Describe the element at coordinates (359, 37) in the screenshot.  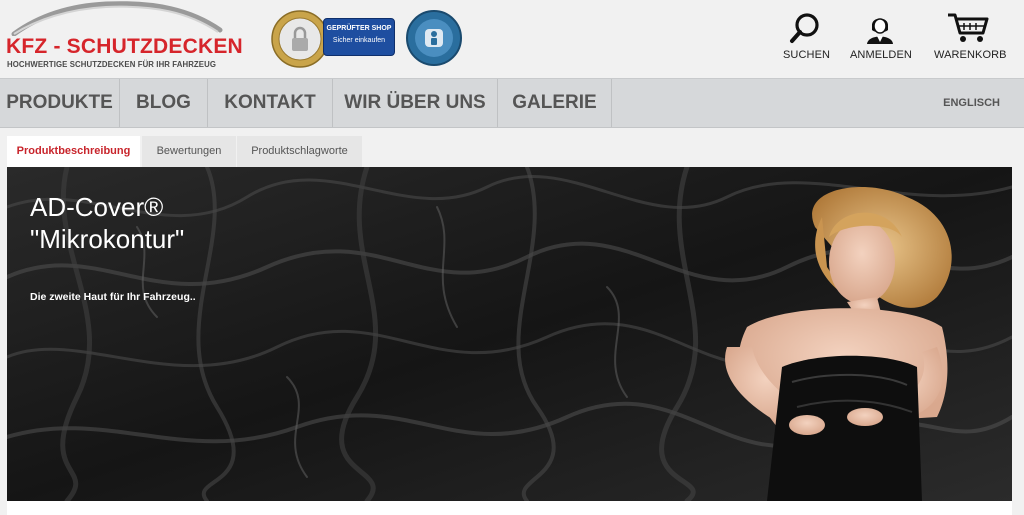
I see `verified-shop-badge: GEPRÜFTER SHOP Sicher einkaufen` at that location.